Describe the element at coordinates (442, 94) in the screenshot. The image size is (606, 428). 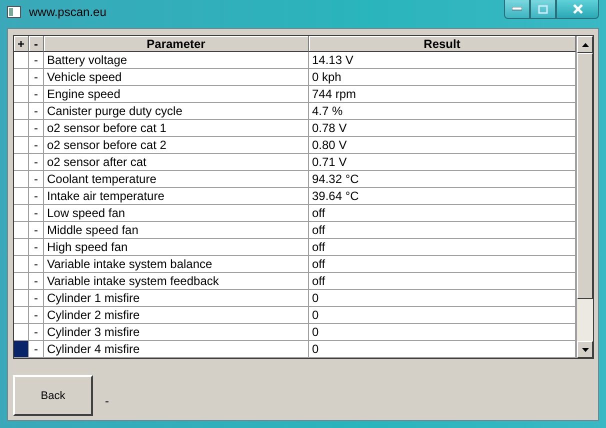
I see `table-cell: 744 rpm` at that location.